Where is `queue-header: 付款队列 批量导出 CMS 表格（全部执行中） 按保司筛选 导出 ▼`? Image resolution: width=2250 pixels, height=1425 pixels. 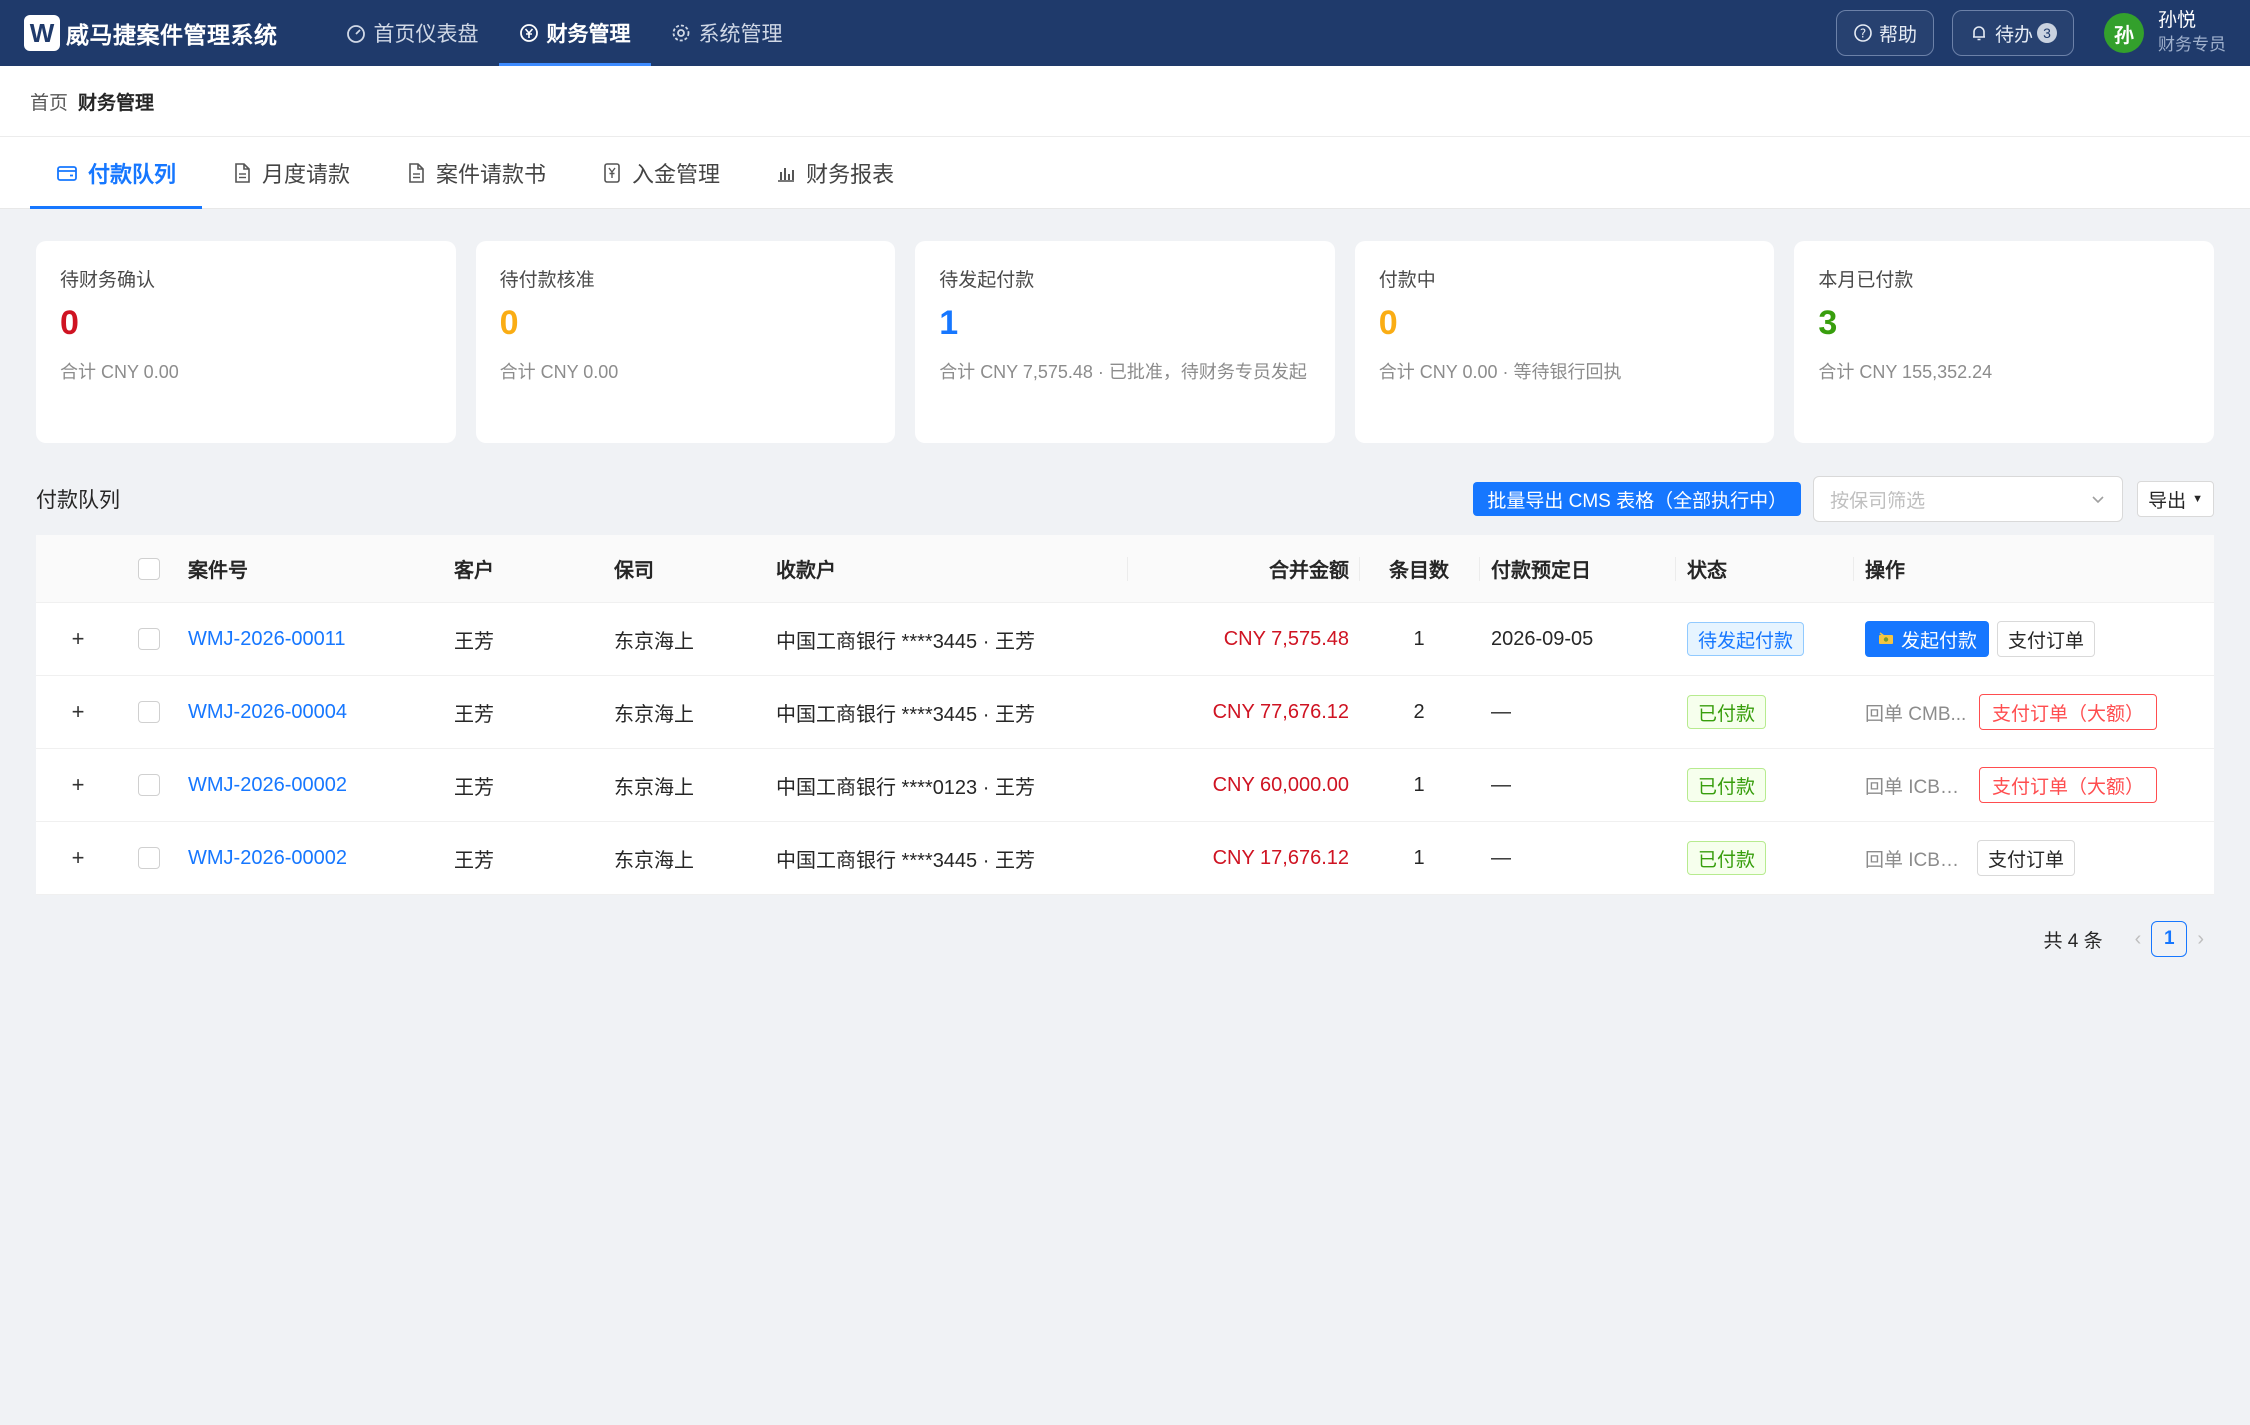 queue-header: 付款队列 批量导出 CMS 表格（全部执行中） 按保司筛选 导出 ▼ is located at coordinates (1125, 499).